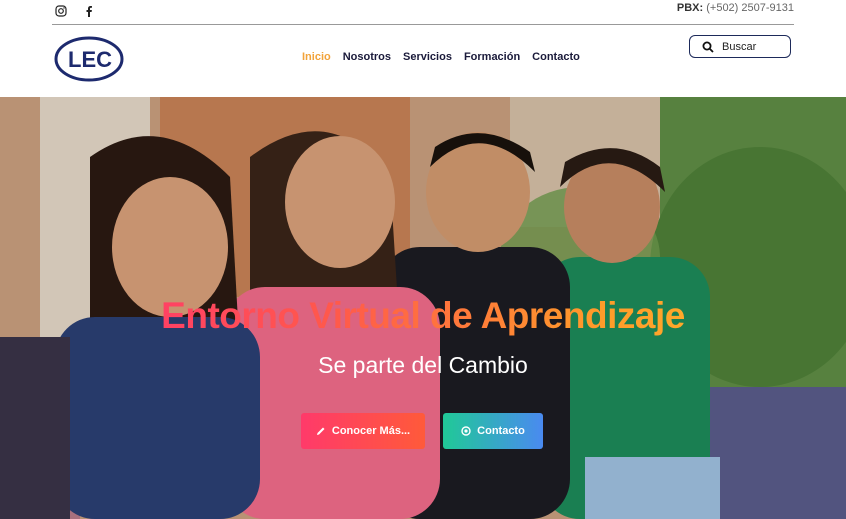 This screenshot has width=846, height=519. Describe the element at coordinates (320, 431) in the screenshot. I see `pencil-icon` at that location.